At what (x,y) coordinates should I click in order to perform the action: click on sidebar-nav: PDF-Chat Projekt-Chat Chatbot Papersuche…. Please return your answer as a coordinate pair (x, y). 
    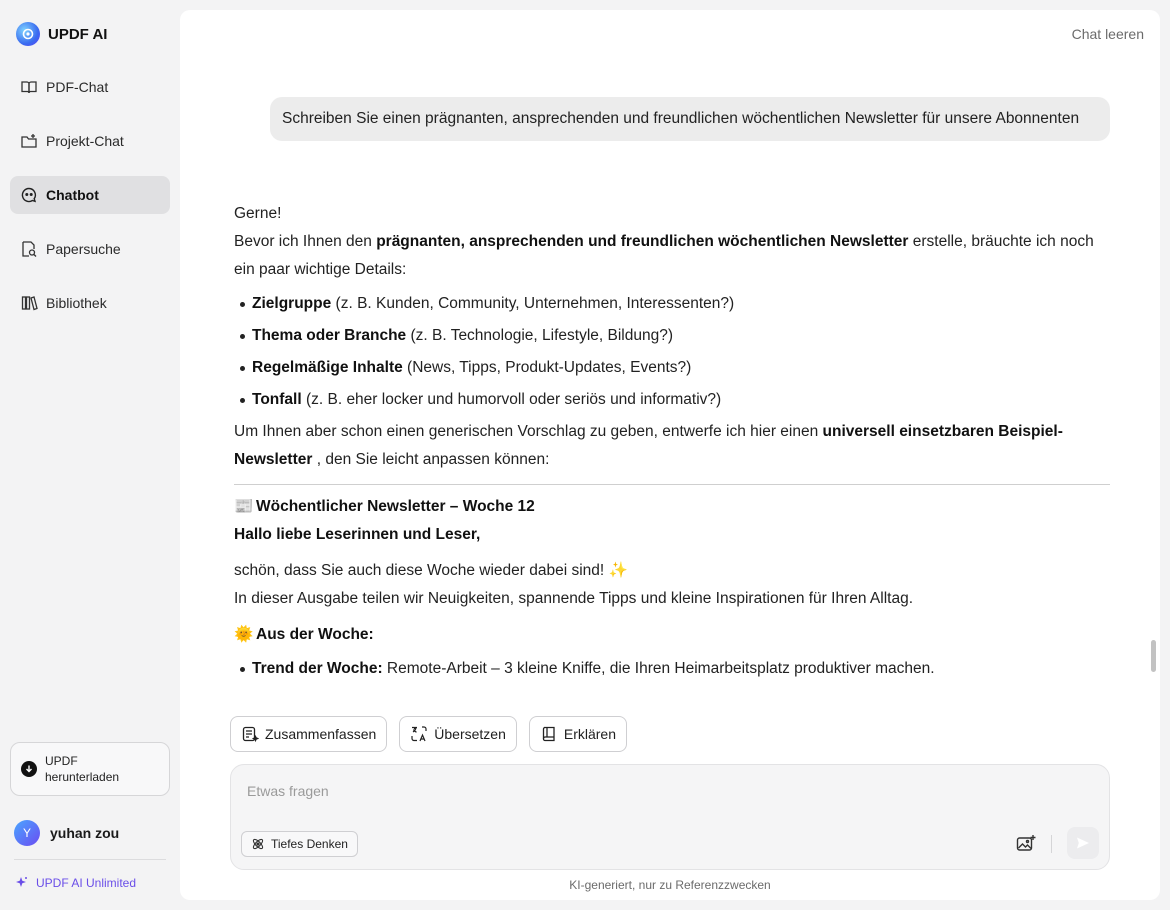
    Looking at the image, I should click on (90, 203).